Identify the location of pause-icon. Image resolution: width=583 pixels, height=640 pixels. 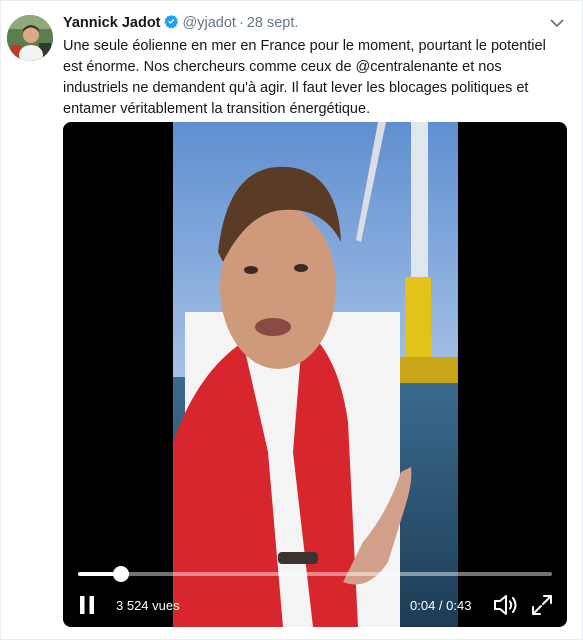
(87, 605).